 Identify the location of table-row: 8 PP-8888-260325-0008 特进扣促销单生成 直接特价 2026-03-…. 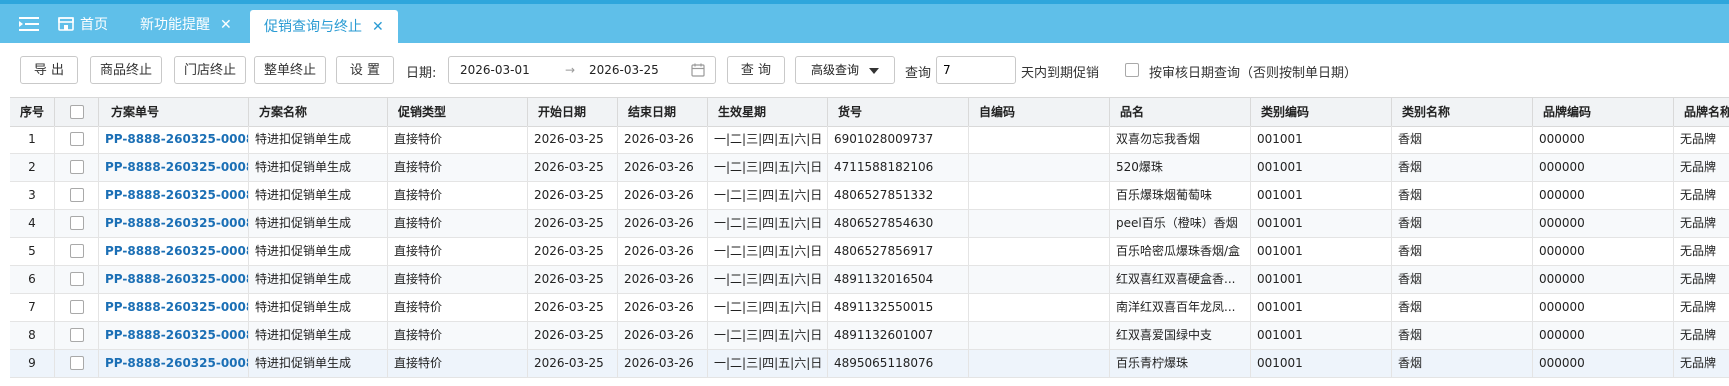
(869, 336).